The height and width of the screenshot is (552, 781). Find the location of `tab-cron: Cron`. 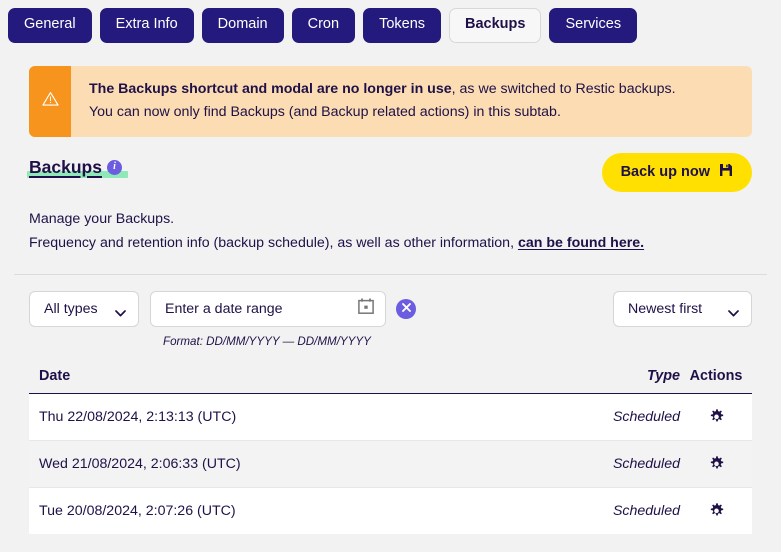

tab-cron: Cron is located at coordinates (323, 25).